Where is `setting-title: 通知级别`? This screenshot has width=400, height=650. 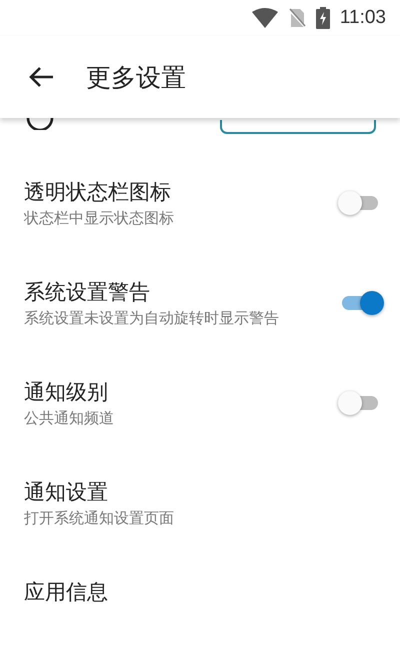 setting-title: 通知级别 is located at coordinates (66, 392).